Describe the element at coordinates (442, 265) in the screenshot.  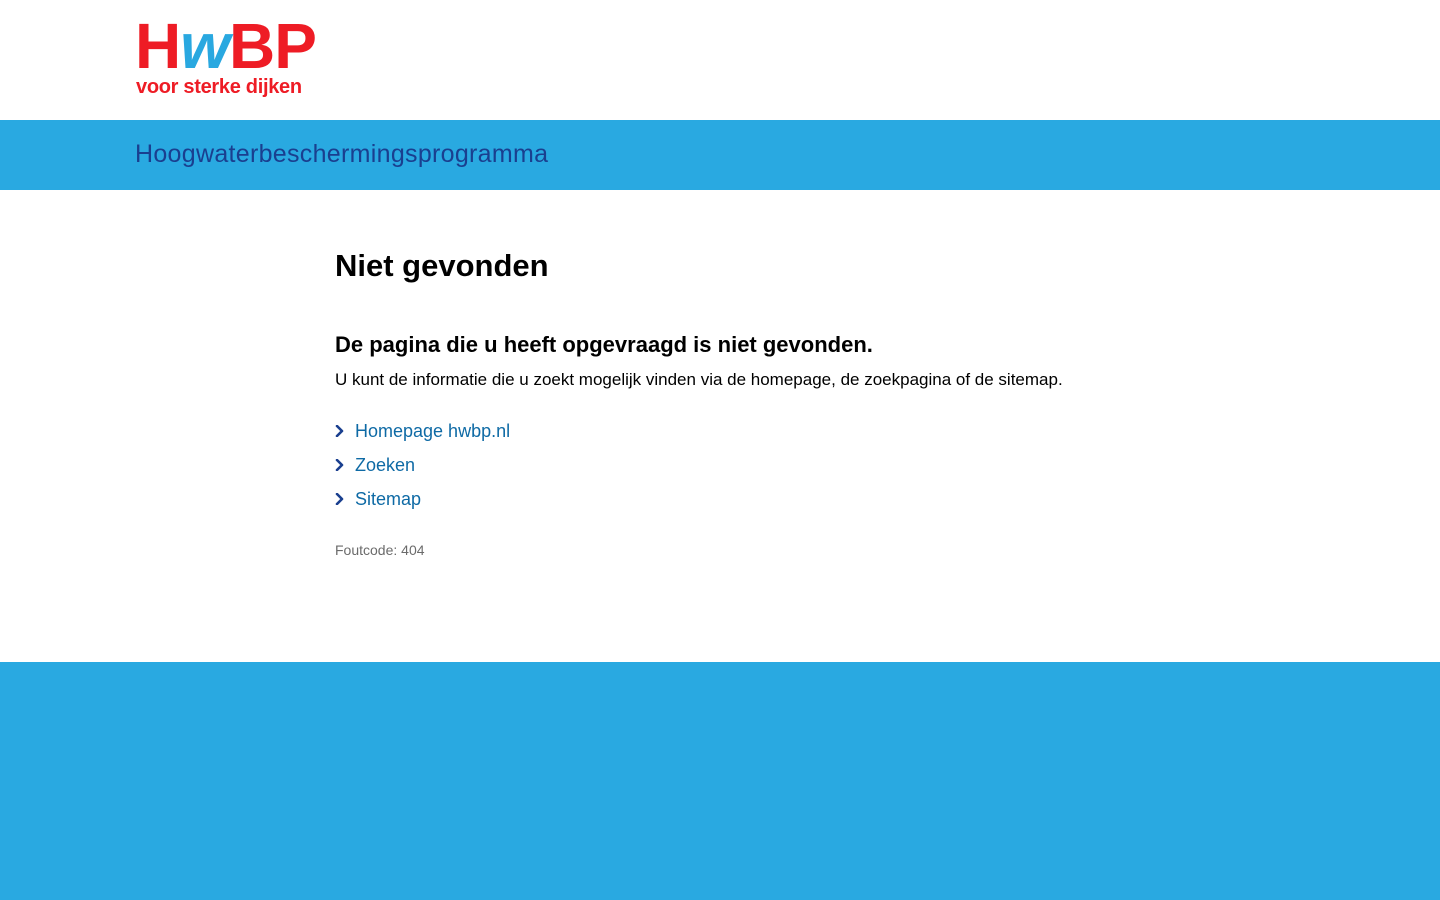
I see `page-title: Niet gevonden` at that location.